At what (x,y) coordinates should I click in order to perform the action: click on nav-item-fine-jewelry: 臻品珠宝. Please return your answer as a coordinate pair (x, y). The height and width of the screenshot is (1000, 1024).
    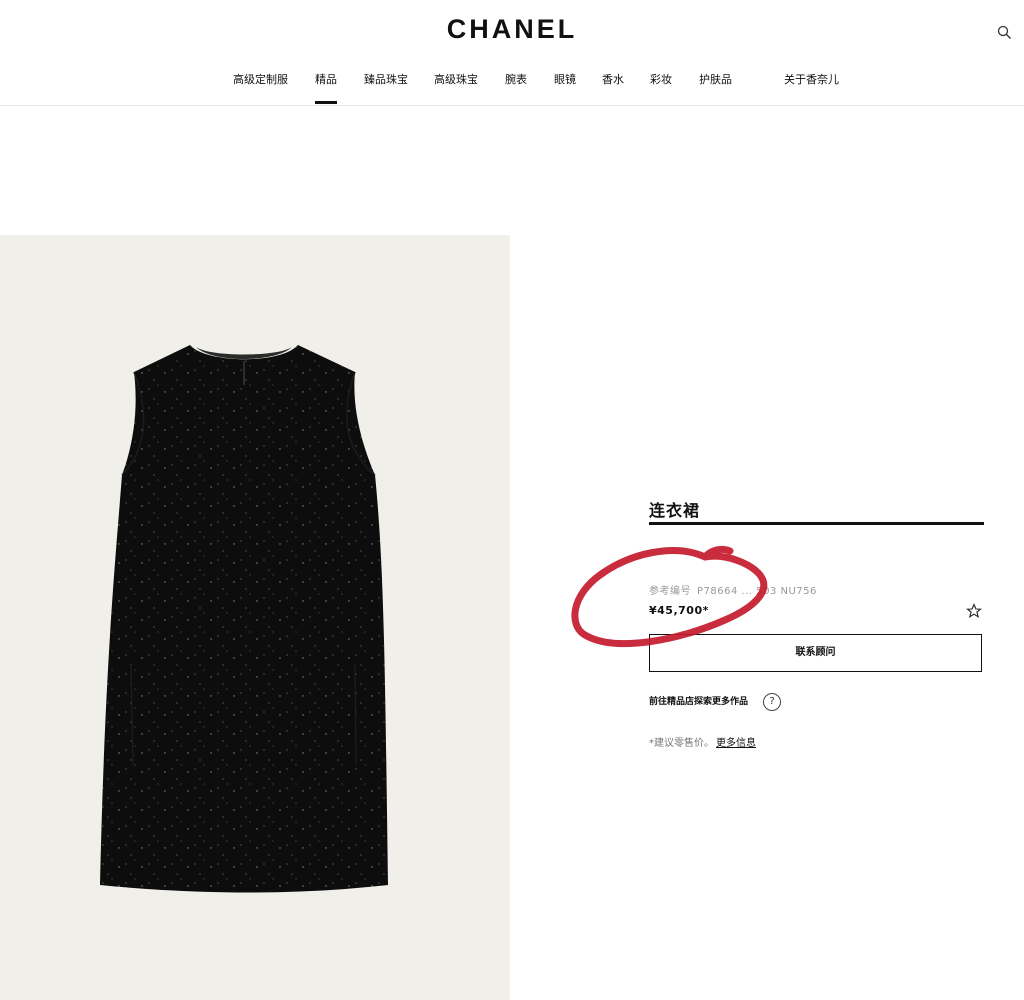
    Looking at the image, I should click on (386, 79).